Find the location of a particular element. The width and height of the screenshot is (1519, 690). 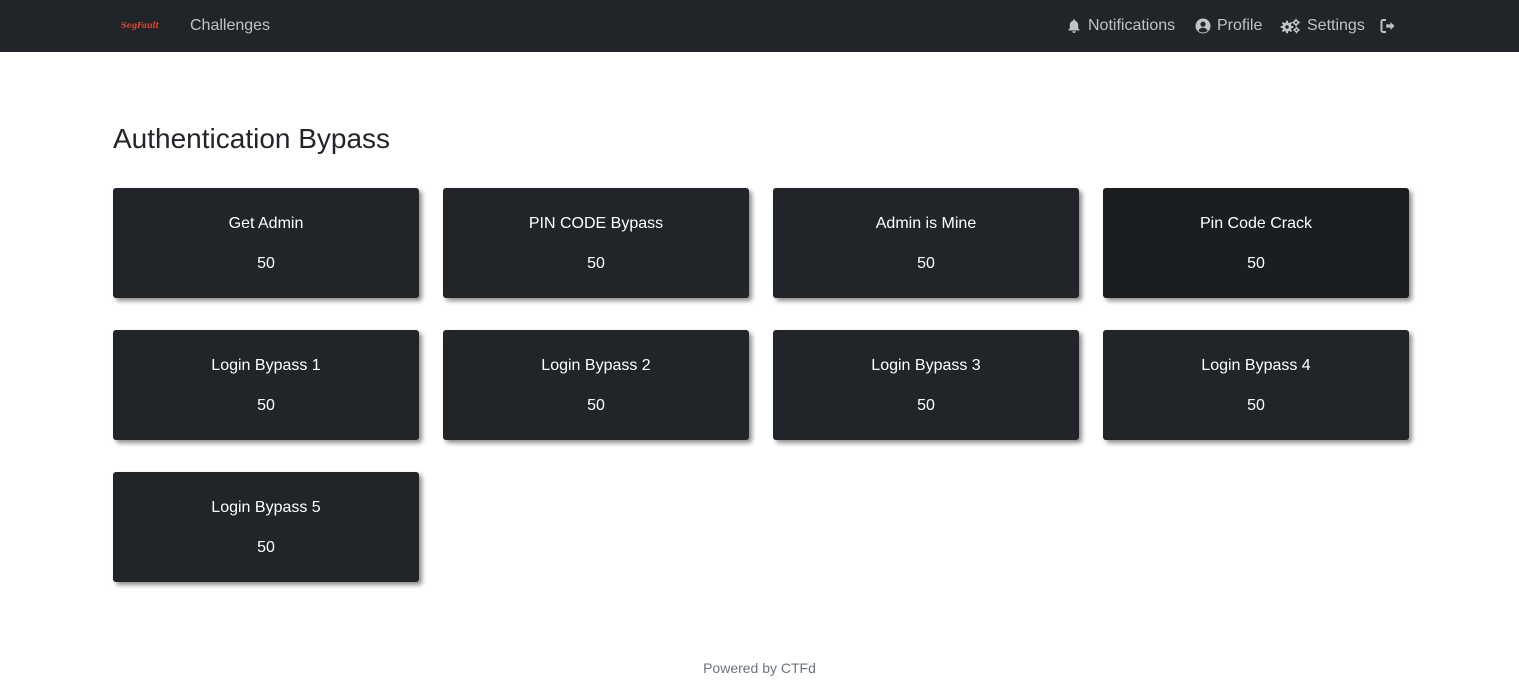

footer: Powered by CTFd is located at coordinates (759, 668).